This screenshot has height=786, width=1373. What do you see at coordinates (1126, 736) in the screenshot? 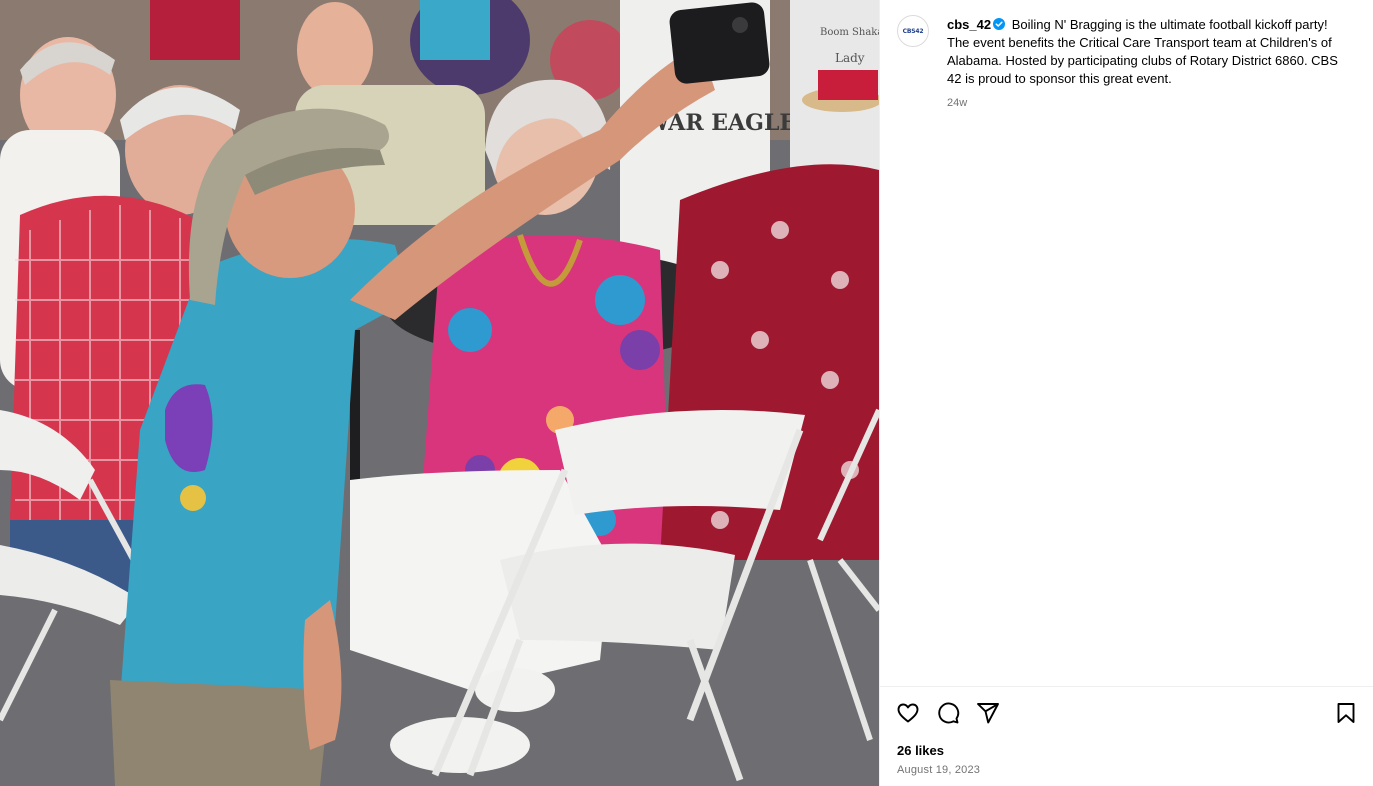
I see `post-footer: 26 likes August 19, 2023` at bounding box center [1126, 736].